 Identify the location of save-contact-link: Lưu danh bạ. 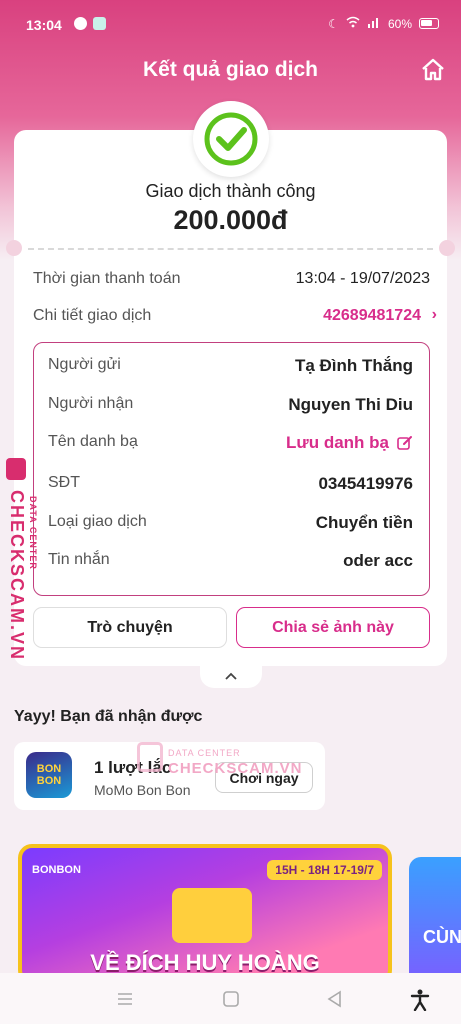
(337, 443).